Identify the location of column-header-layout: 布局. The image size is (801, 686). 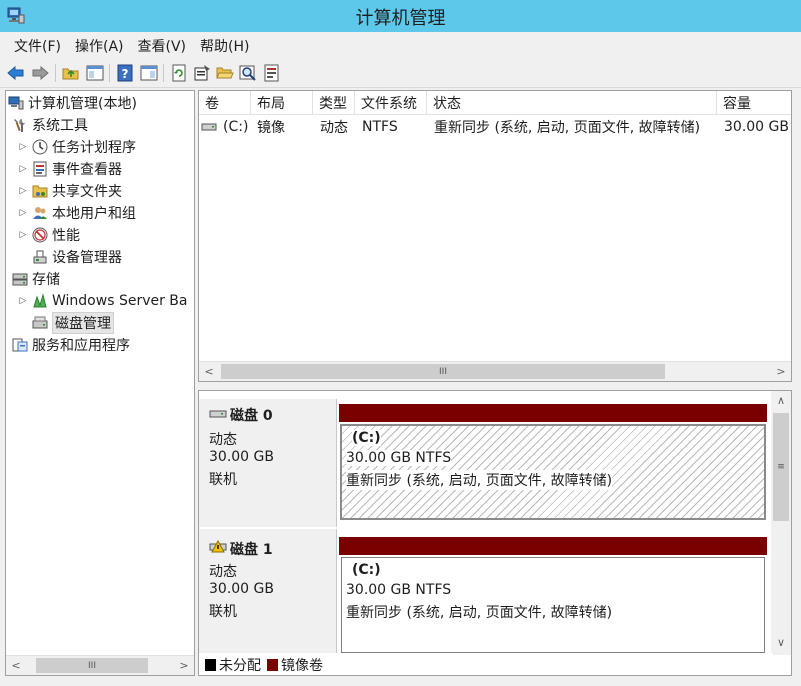
(282, 103).